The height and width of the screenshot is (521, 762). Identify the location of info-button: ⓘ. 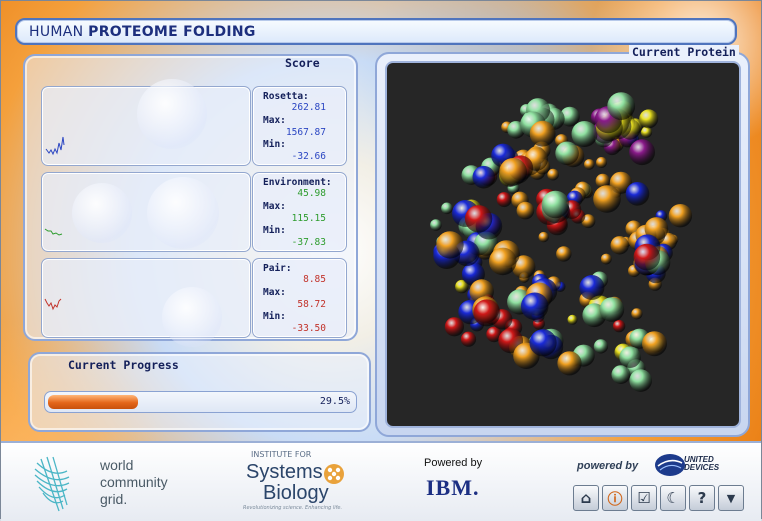
(615, 498).